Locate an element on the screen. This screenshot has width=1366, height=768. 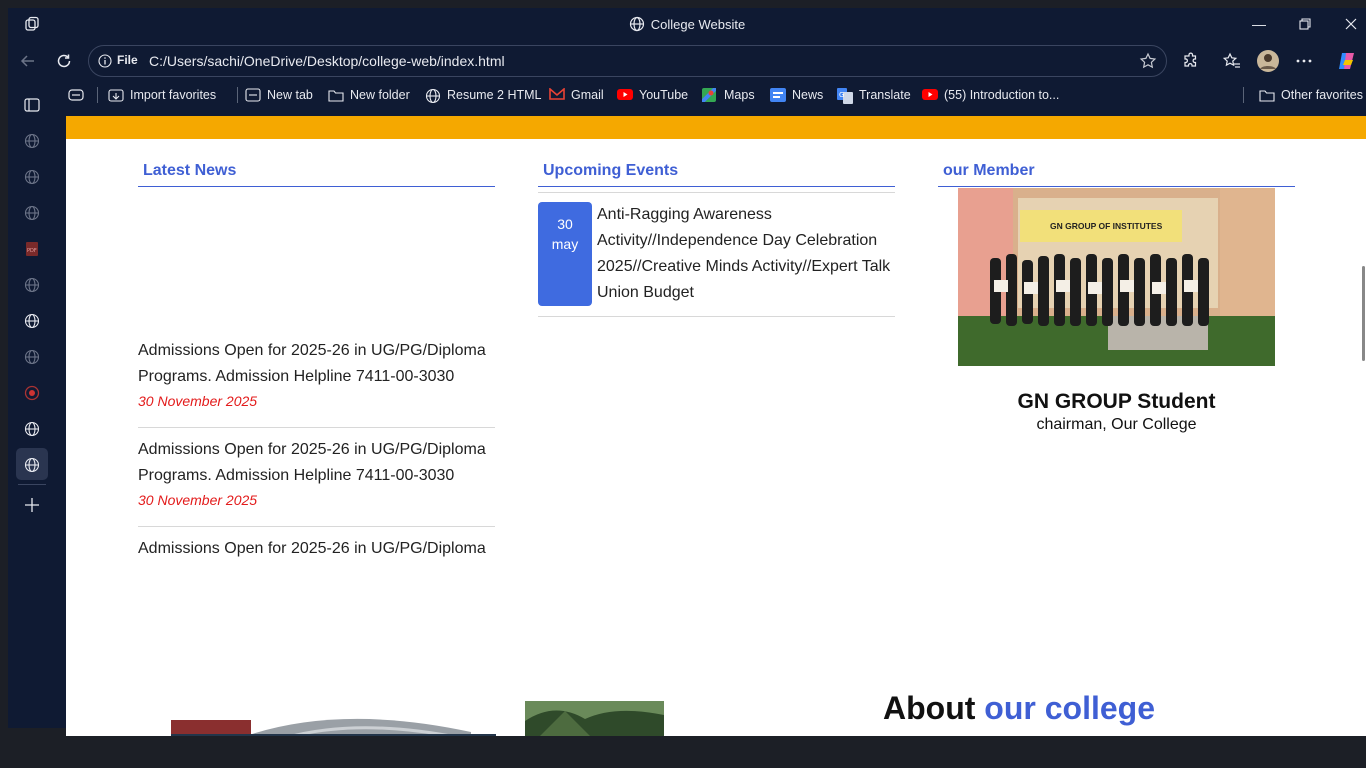
avatar is located at coordinates (1268, 61).